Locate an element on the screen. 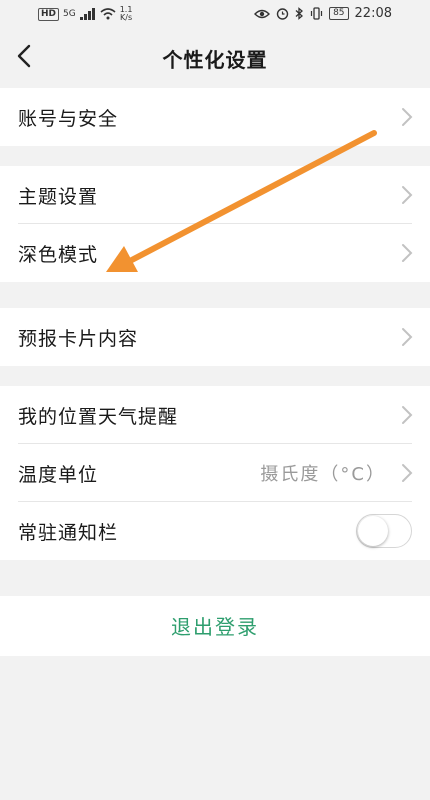 The width and height of the screenshot is (430, 800). settings-group-forecast: 预报卡片内容 is located at coordinates (215, 337).